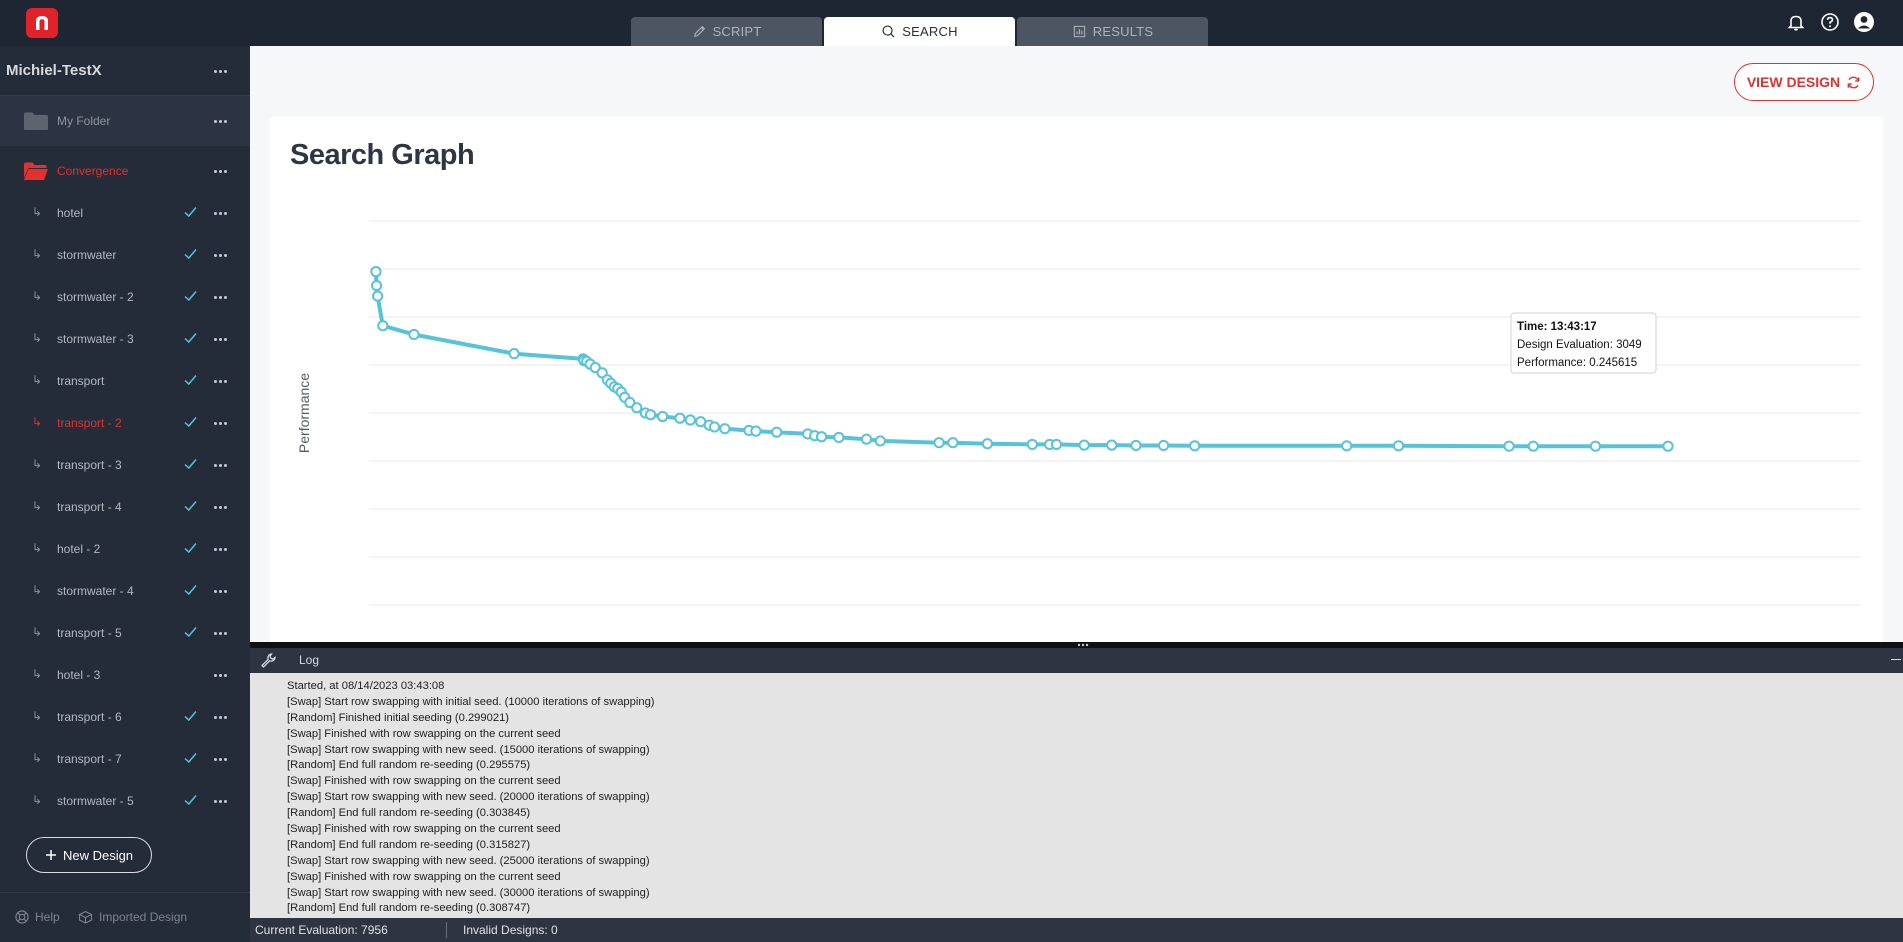 This screenshot has height=942, width=1903. Describe the element at coordinates (1557, 327) in the screenshot. I see `tooltip-time: Time: 13:43:17` at that location.